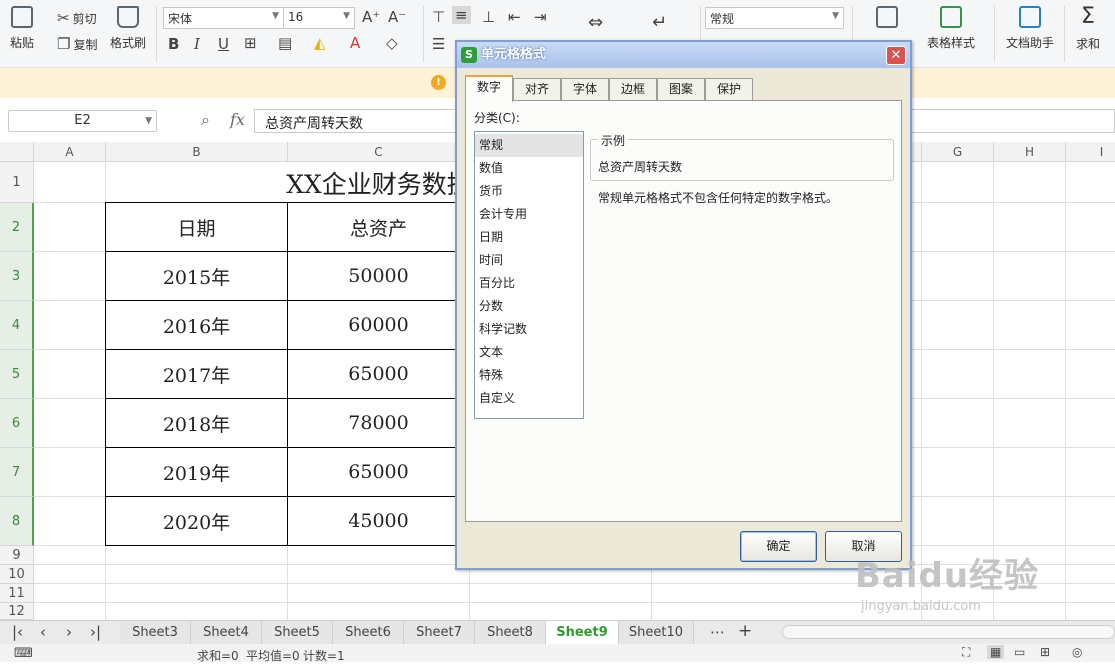 The image size is (1115, 664). Describe the element at coordinates (378, 423) in the screenshot. I see `assets-cell: 78000` at that location.